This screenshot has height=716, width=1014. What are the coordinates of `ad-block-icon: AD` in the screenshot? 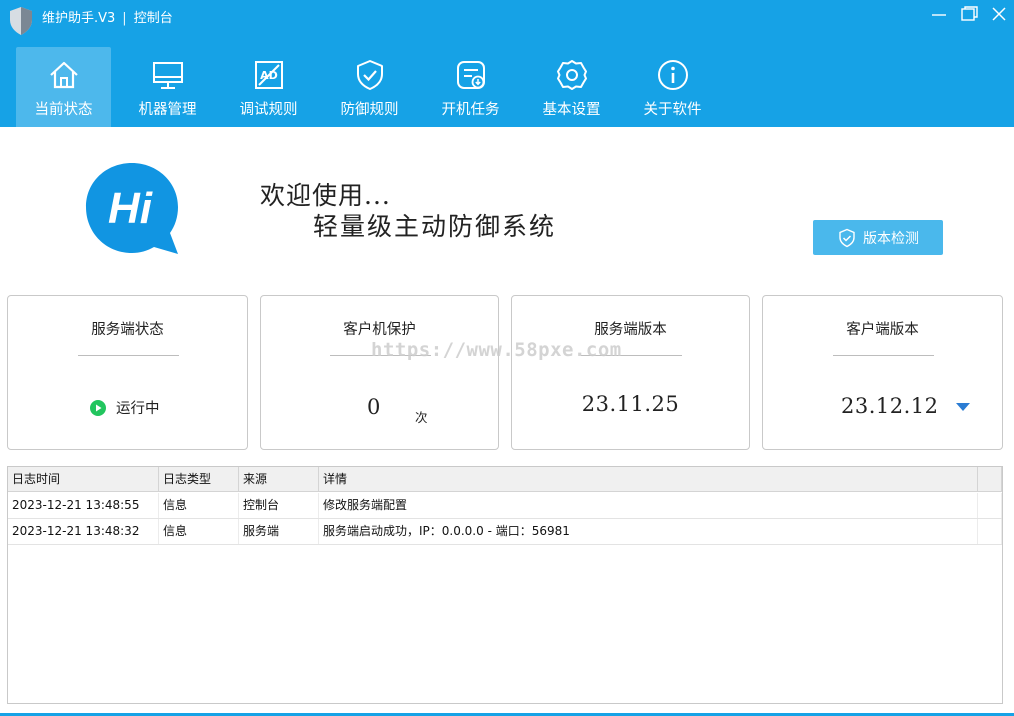 It's located at (268, 75).